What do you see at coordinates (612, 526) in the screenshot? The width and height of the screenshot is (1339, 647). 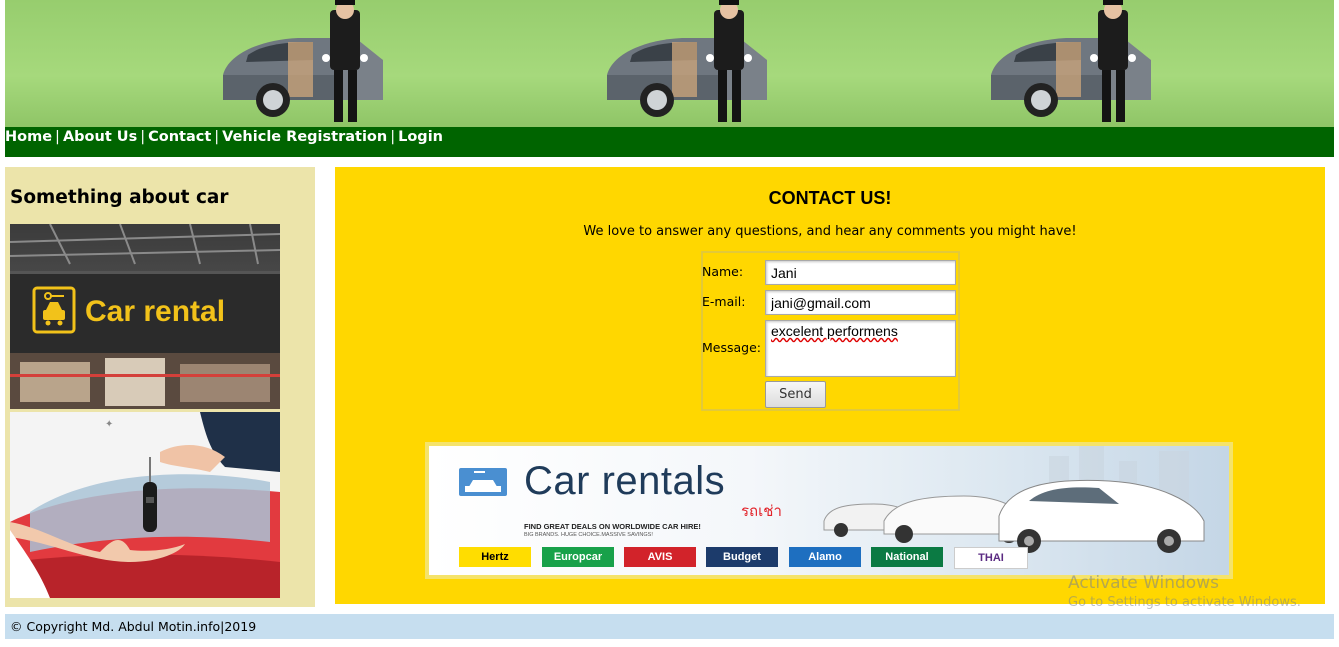 I see `promo-tagline: FIND GREAT DEALS ON WORLDWIDE CAR HIRE!` at bounding box center [612, 526].